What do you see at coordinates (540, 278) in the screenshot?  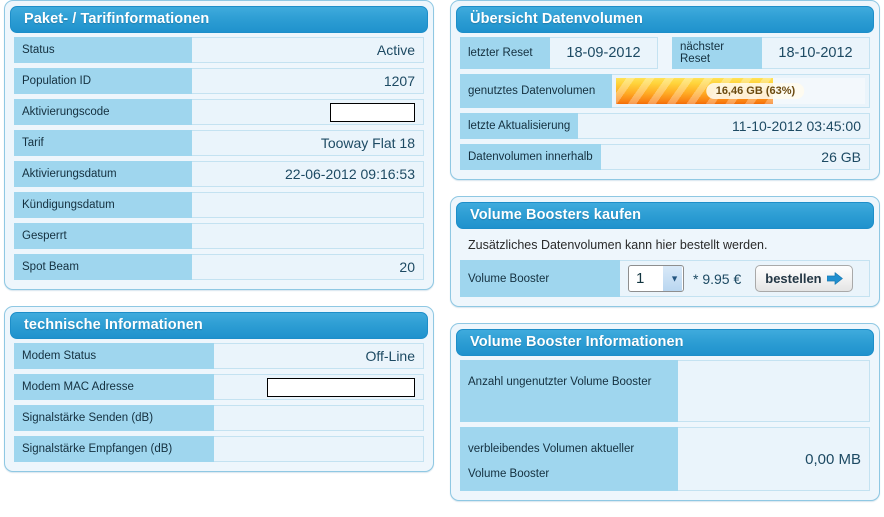 I see `row-label-volume-booster: Volume Booster` at bounding box center [540, 278].